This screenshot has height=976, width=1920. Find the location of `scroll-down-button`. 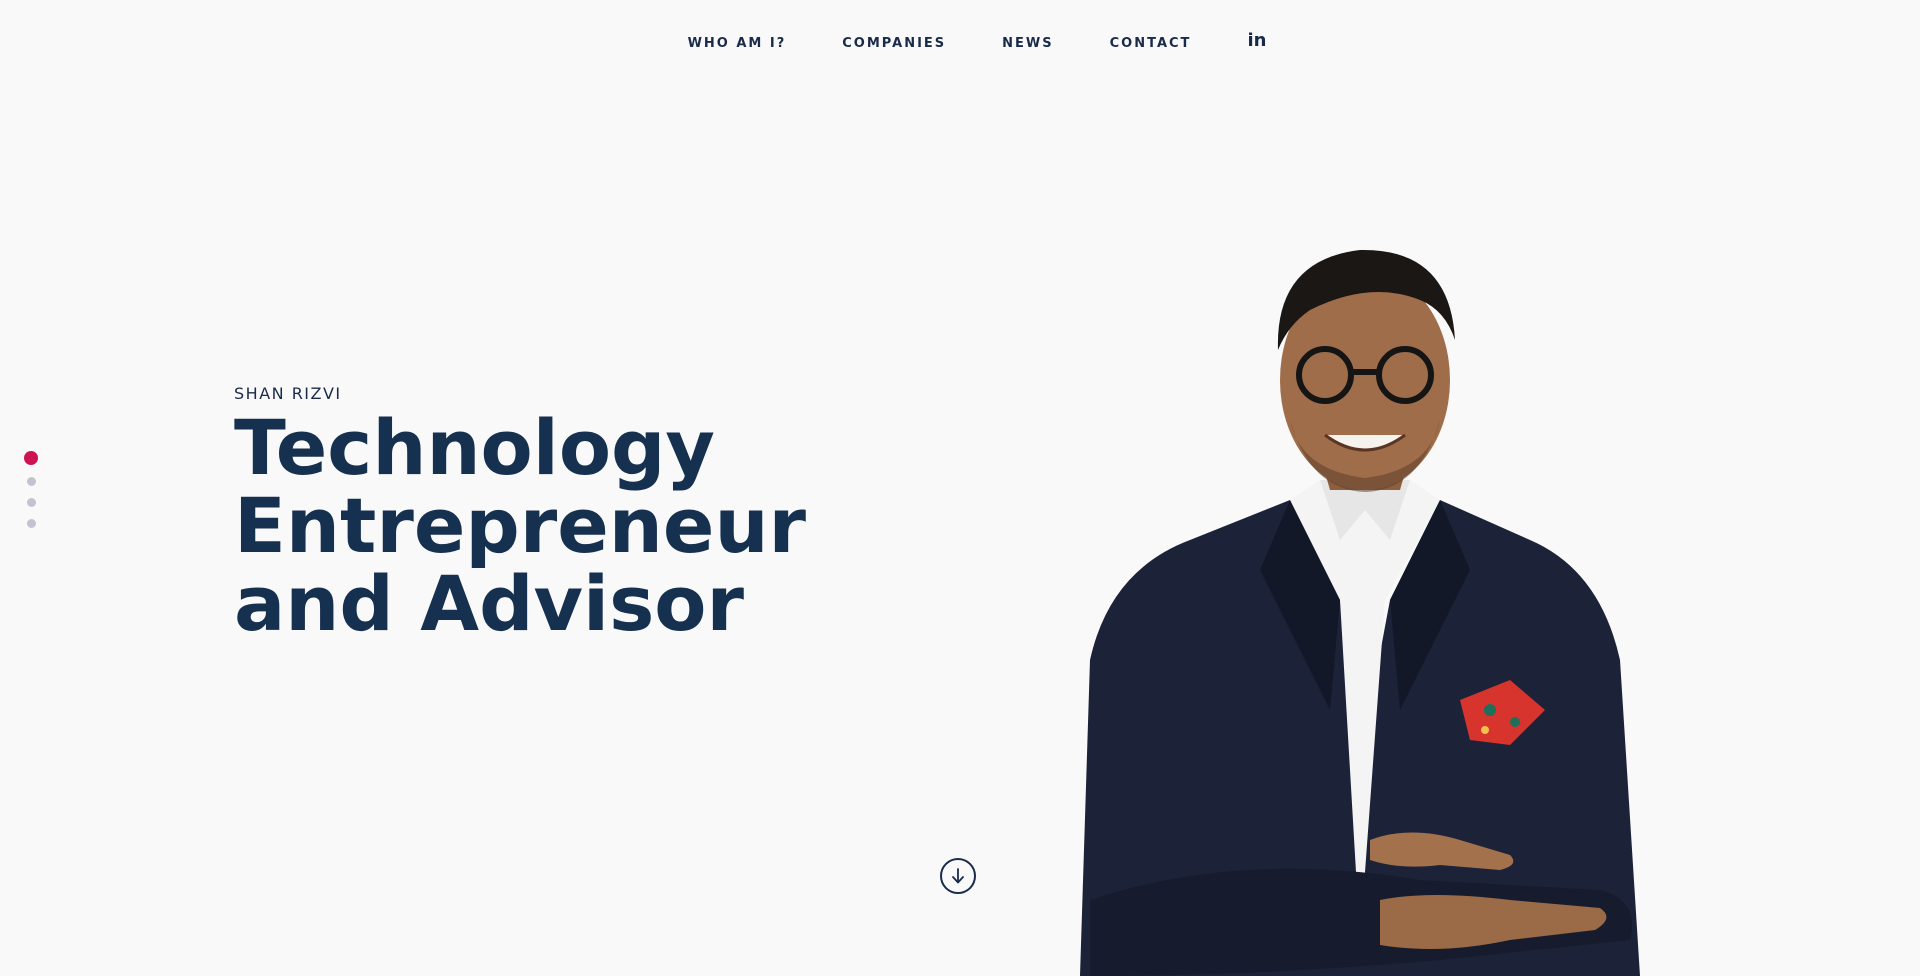

scroll-down-button is located at coordinates (958, 876).